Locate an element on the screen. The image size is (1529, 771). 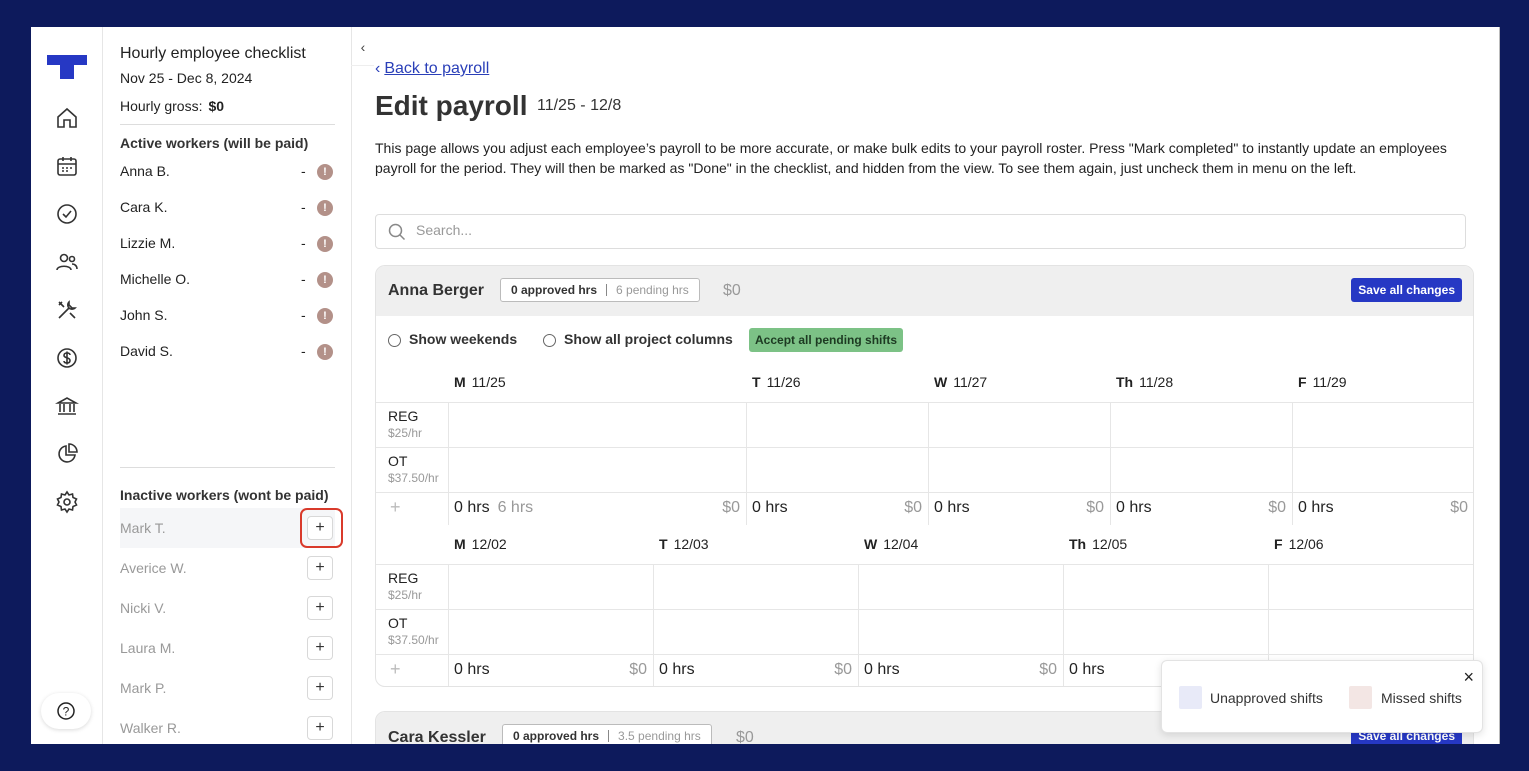
calendar-icon is located at coordinates (67, 166).